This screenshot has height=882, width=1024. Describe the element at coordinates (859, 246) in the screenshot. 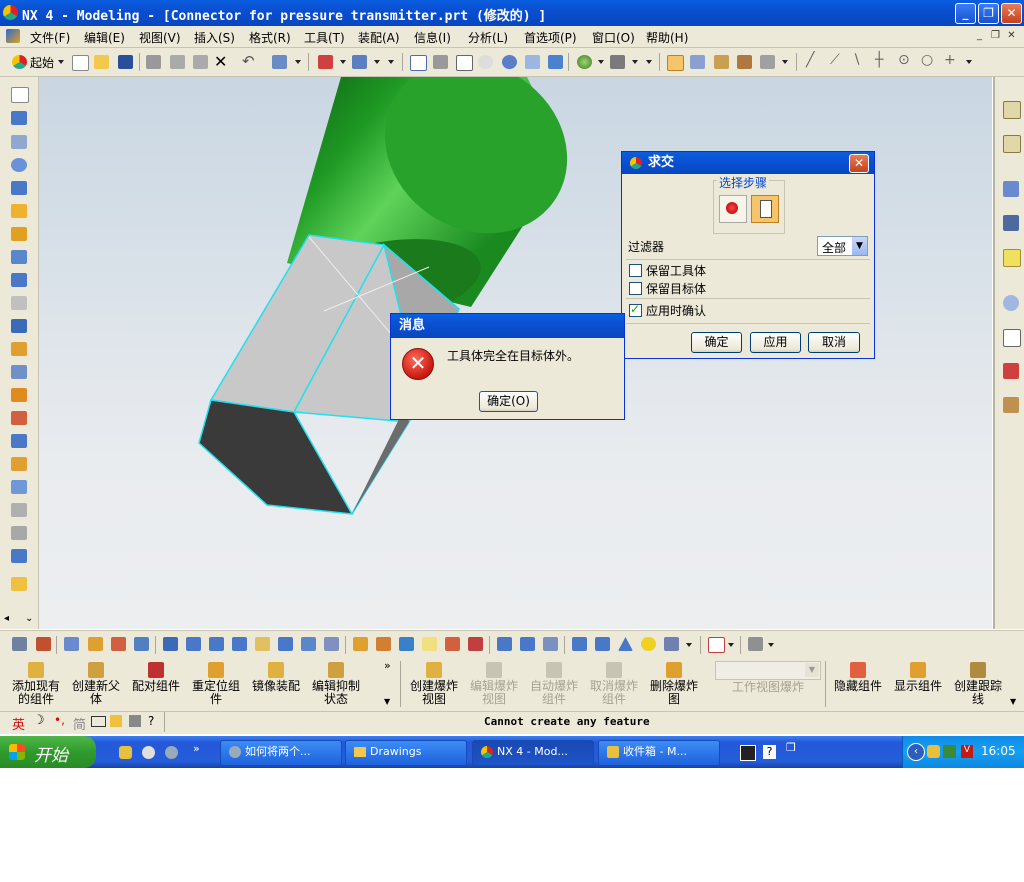

I see `chevron-down-icon: ▼` at that location.